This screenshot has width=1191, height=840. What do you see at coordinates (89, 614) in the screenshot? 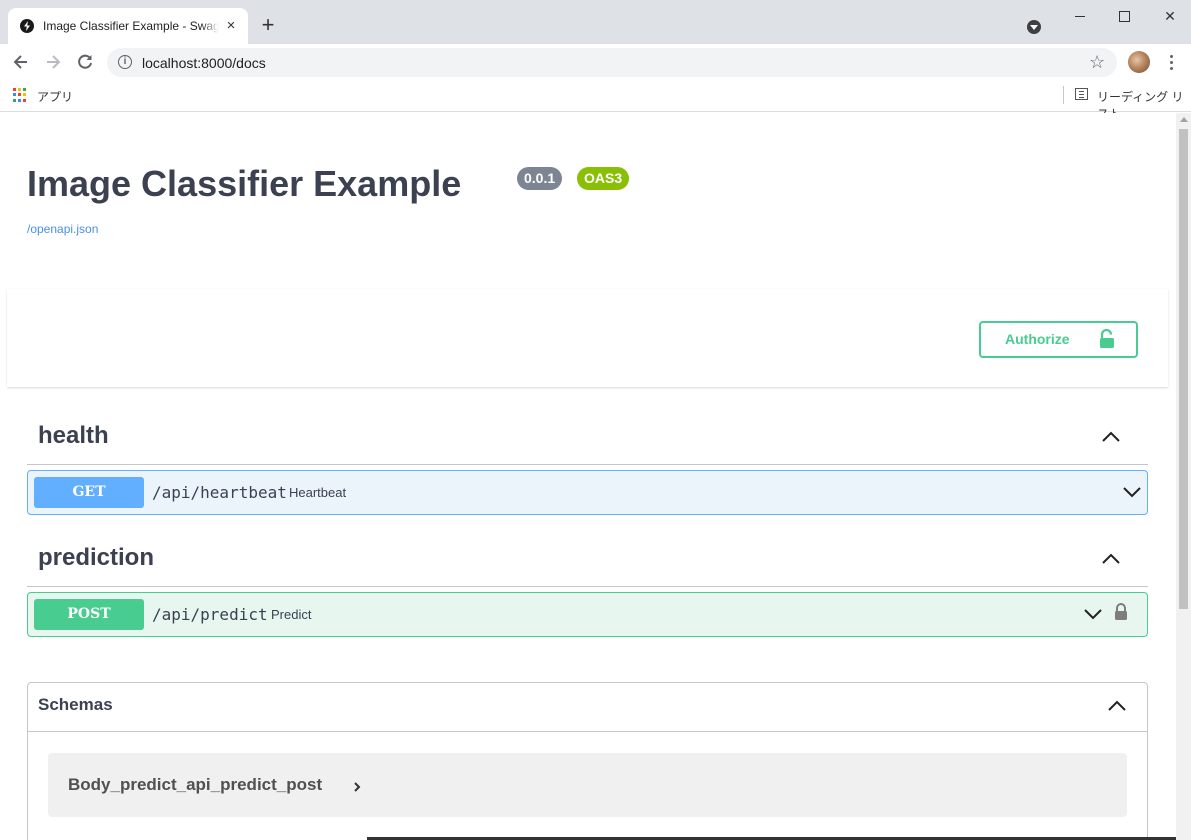
I see `method-badge-post: POST` at bounding box center [89, 614].